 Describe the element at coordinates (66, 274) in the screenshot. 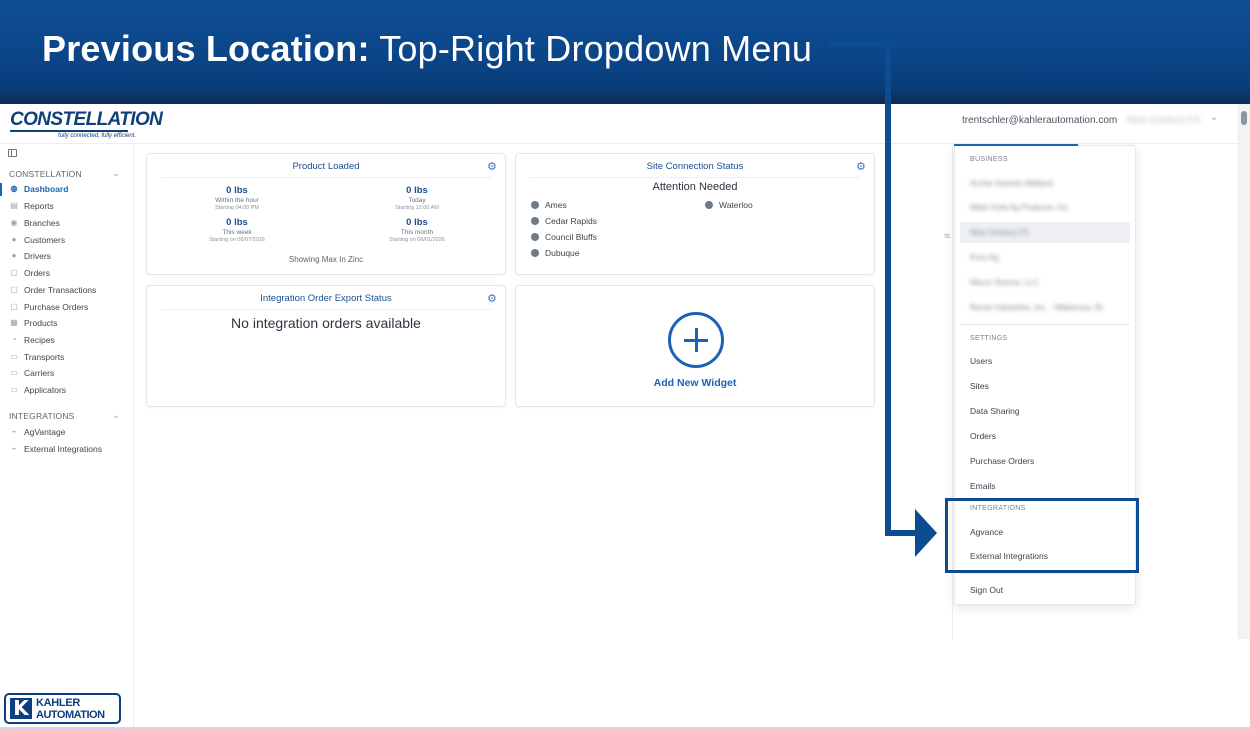

I see `sidebar-item-orders: ▢ Orders` at that location.